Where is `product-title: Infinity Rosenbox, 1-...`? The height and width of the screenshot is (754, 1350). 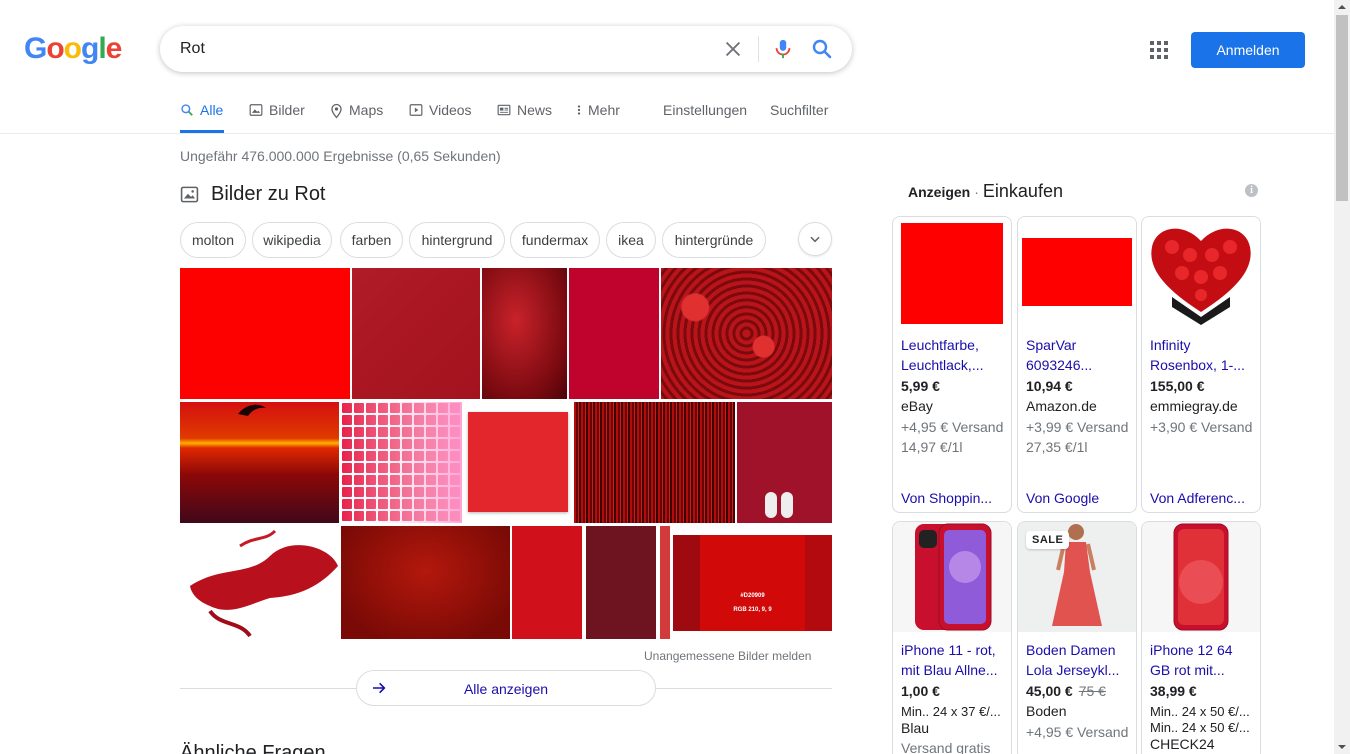
product-title: Infinity Rosenbox, 1-... is located at coordinates (1204, 355).